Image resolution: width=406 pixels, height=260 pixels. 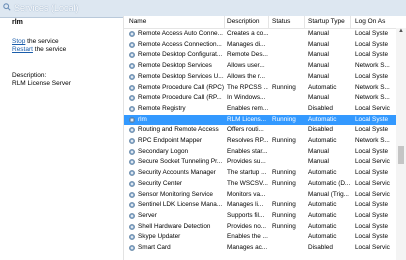 What do you see at coordinates (159, 237) in the screenshot?
I see `service-name: Skype Updater` at bounding box center [159, 237].